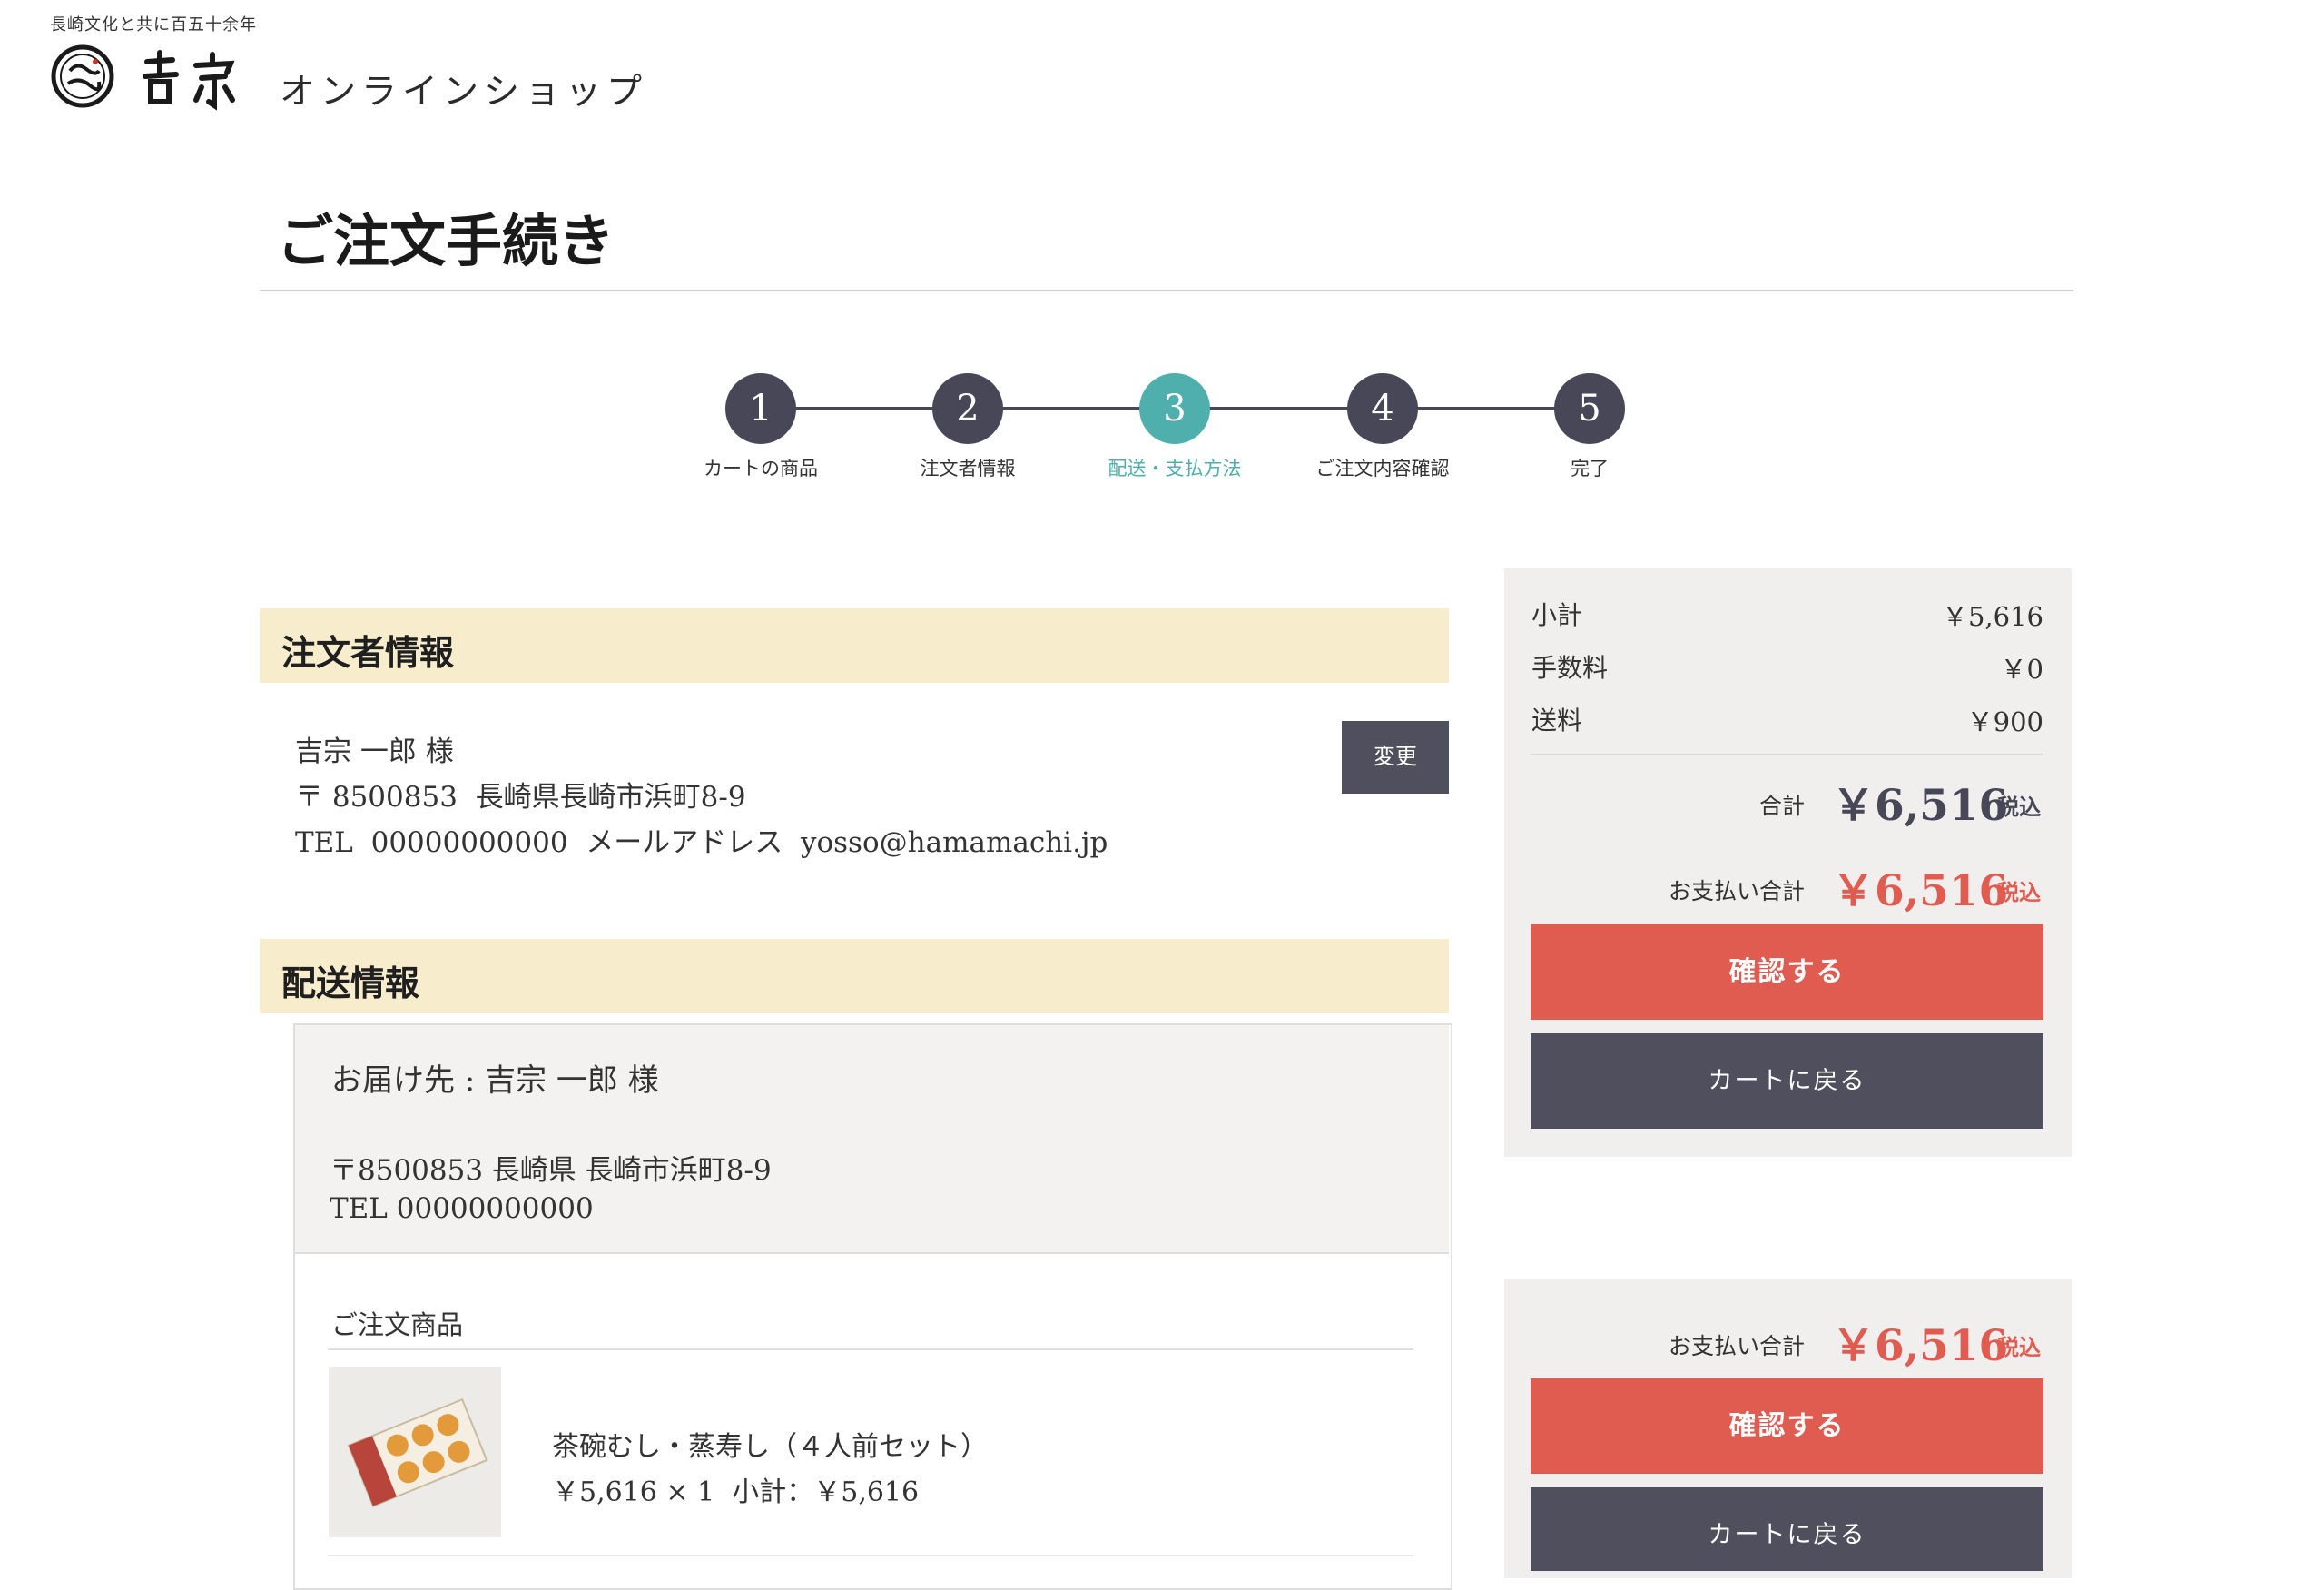 The image size is (2324, 1590). What do you see at coordinates (2021, 669) in the screenshot?
I see `fee-value: ￥0` at bounding box center [2021, 669].